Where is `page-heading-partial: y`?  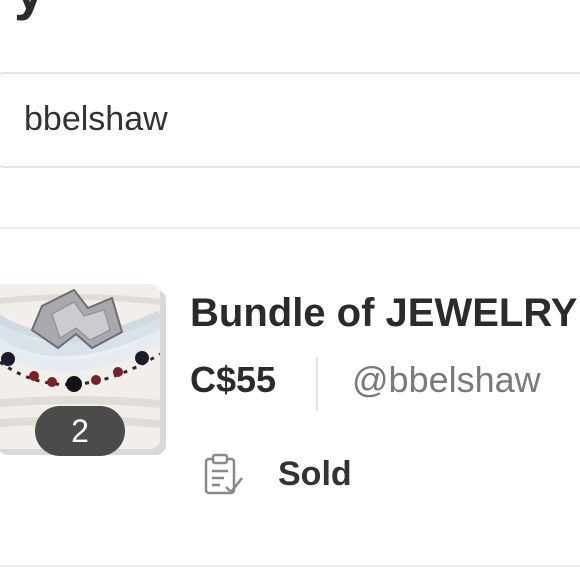
page-heading-partial: y is located at coordinates (29, 9).